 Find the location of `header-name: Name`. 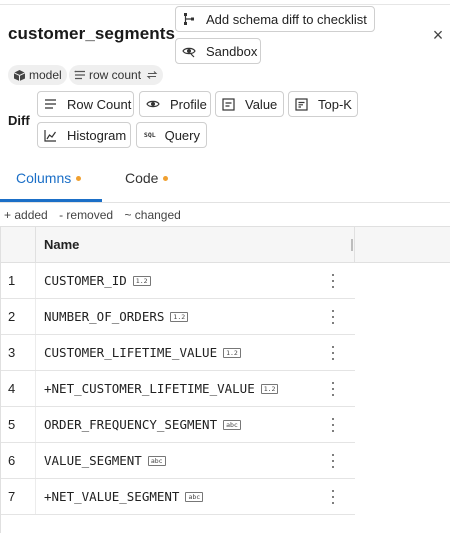

header-name: Name is located at coordinates (61, 244).